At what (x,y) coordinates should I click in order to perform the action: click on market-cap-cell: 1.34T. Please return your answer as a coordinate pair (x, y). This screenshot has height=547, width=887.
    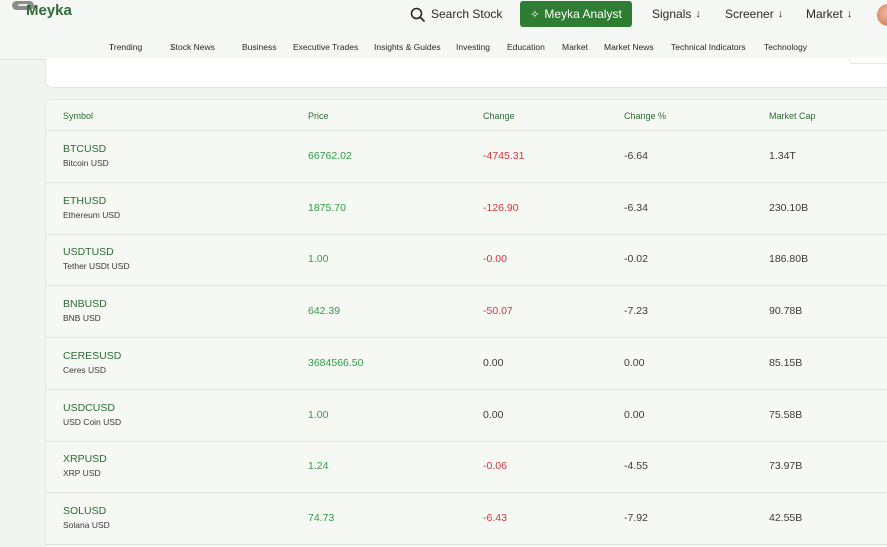
    Looking at the image, I should click on (782, 156).